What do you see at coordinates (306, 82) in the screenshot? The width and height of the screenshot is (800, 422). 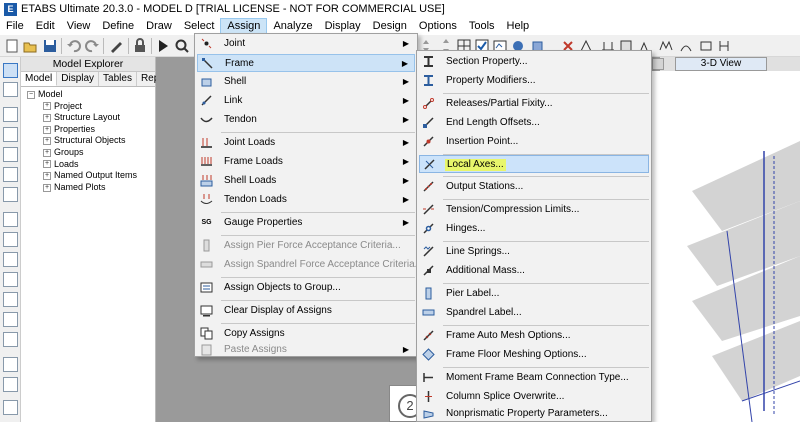 I see `menu-item-shell: Shell ▶` at bounding box center [306, 82].